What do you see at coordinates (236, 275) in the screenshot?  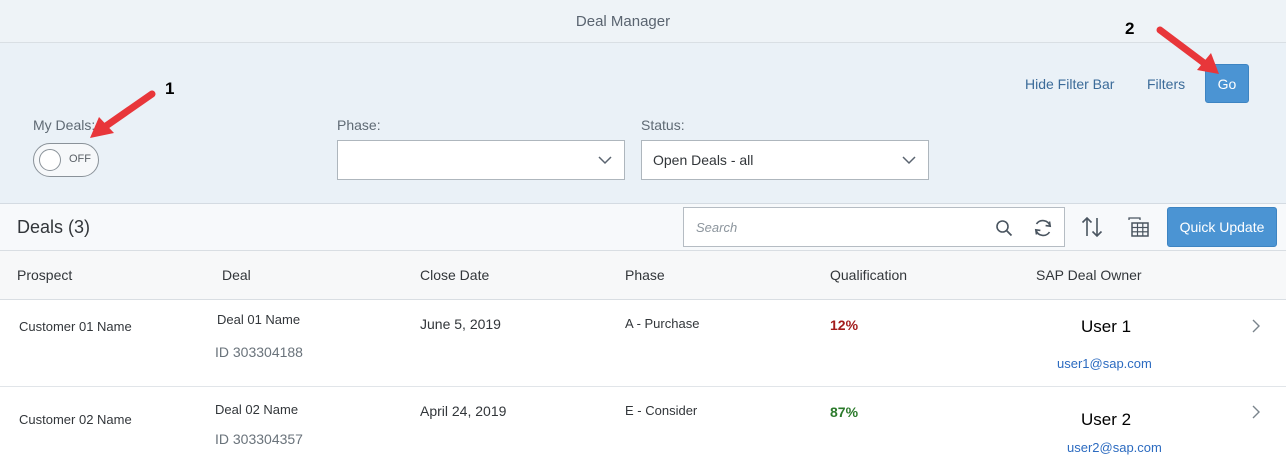 I see `column-header-deal: Deal` at bounding box center [236, 275].